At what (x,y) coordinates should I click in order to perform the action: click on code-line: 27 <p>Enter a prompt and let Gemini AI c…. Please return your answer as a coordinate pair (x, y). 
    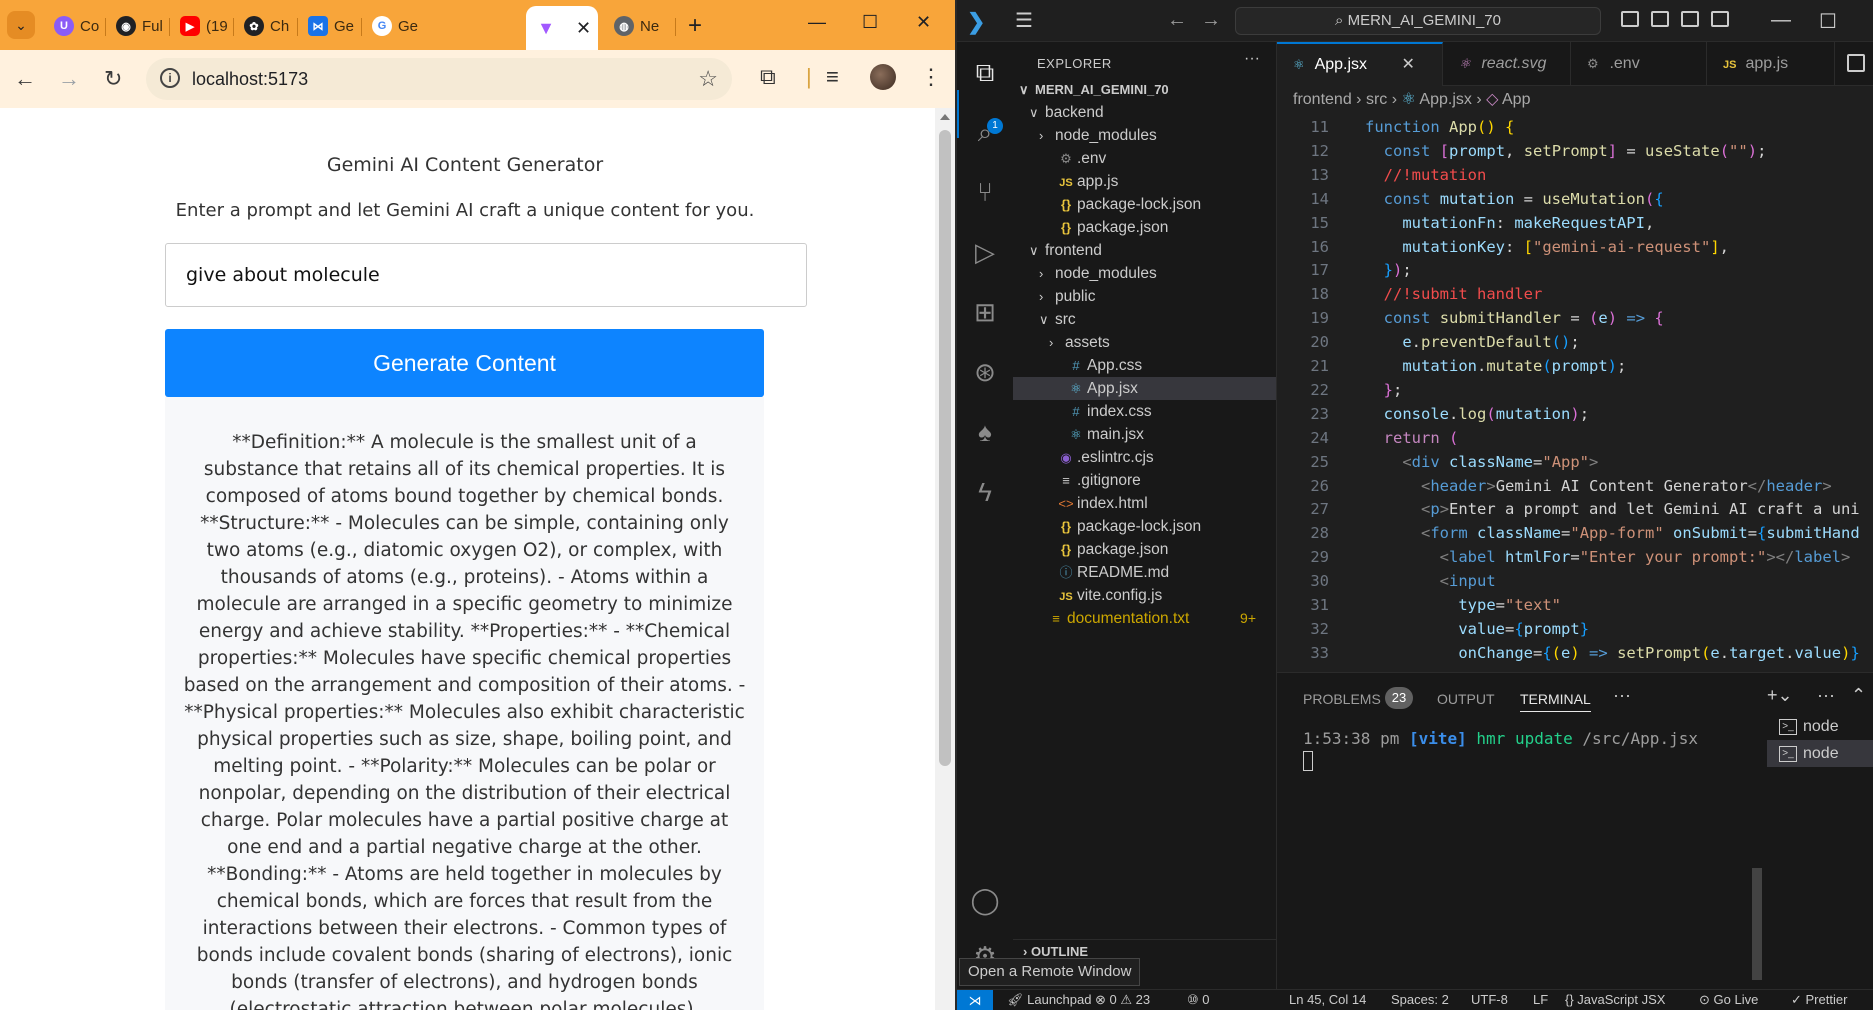
    Looking at the image, I should click on (1575, 509).